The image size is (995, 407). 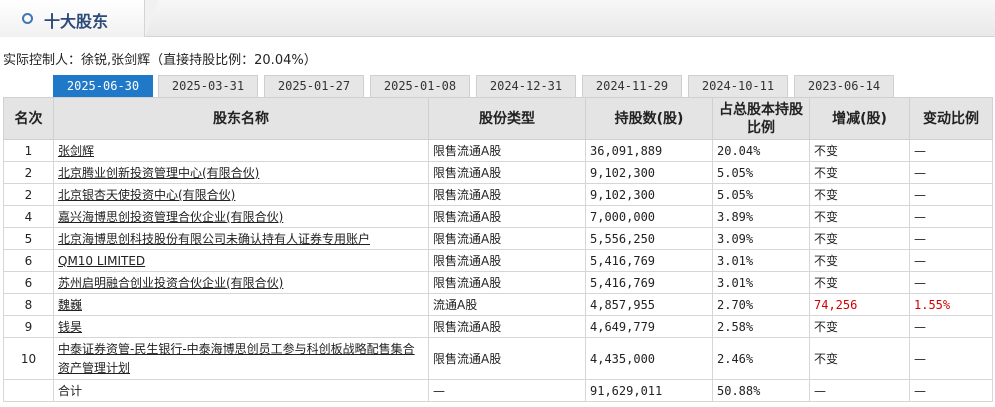 I want to click on total-shares: 91,629,011, so click(x=649, y=390).